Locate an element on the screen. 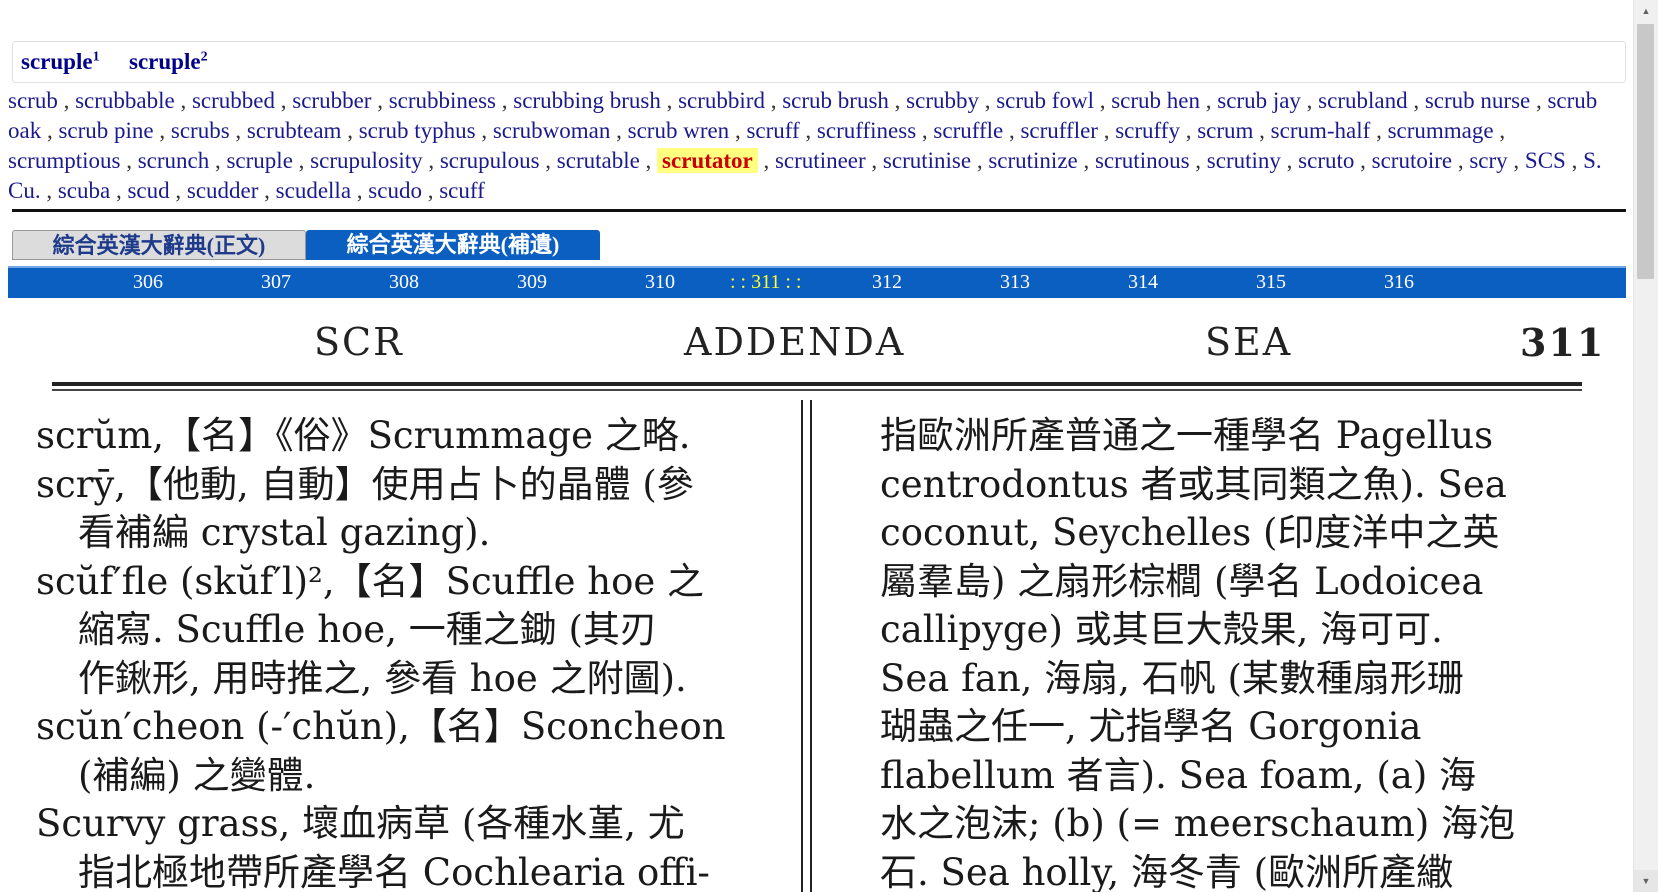 The image size is (1658, 892). page-link-306: 306 is located at coordinates (148, 282).